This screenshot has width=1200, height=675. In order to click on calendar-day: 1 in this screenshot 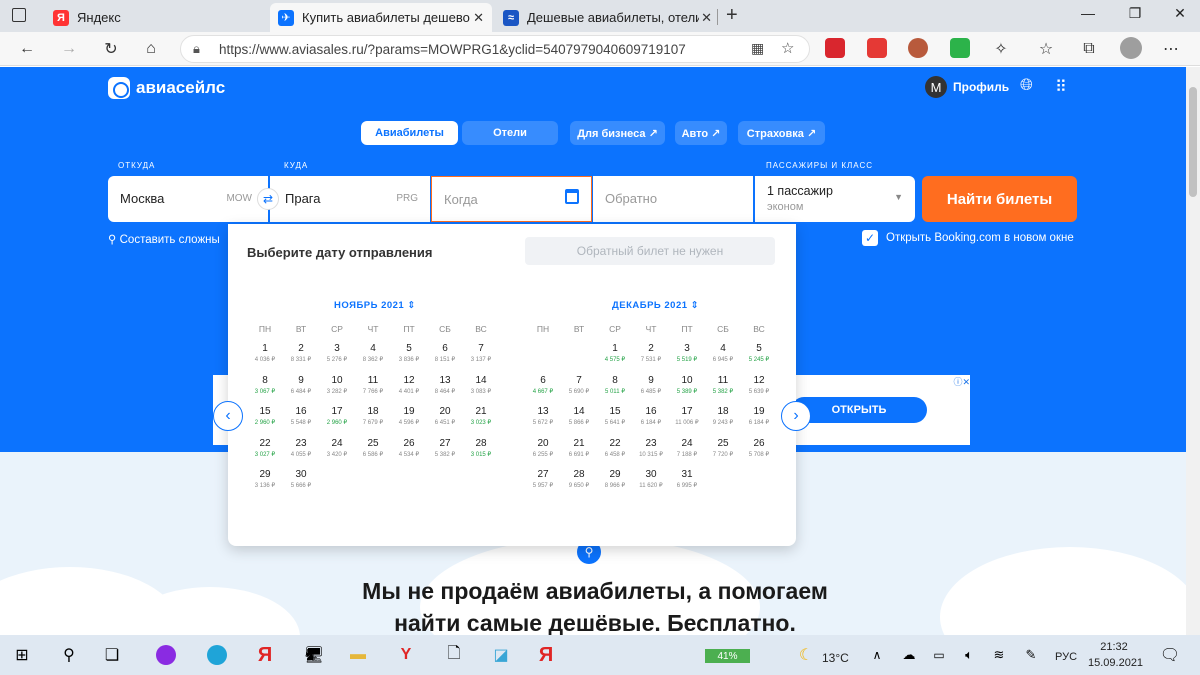, I will do `click(265, 348)`.